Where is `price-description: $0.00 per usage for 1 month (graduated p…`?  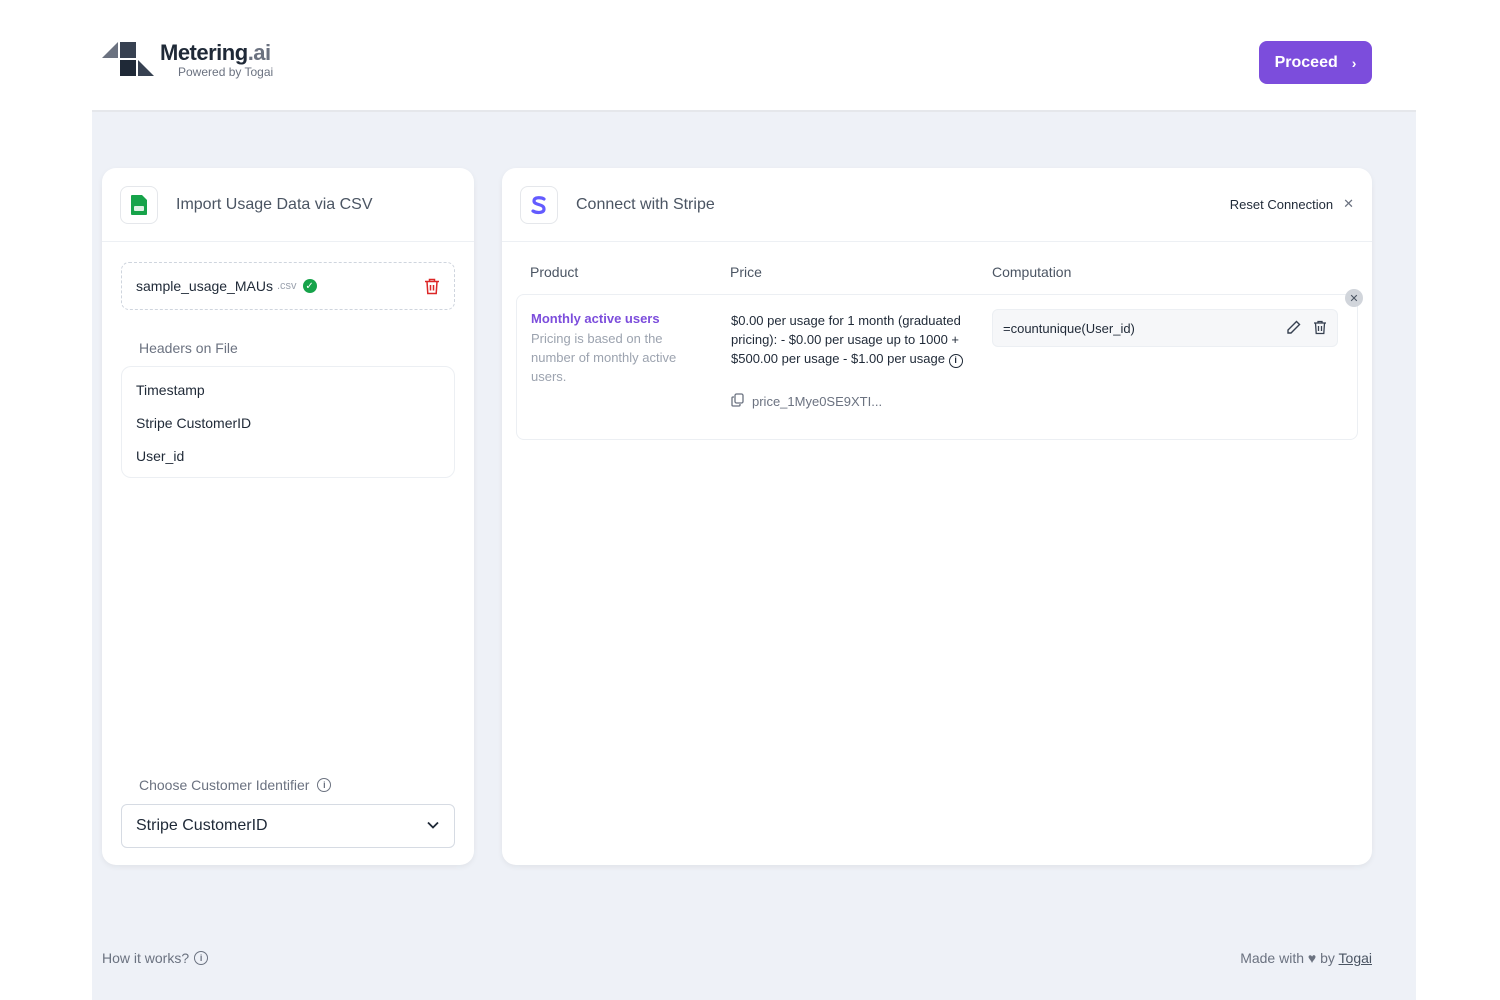 price-description: $0.00 per usage for 1 month (graduated p… is located at coordinates (847, 340).